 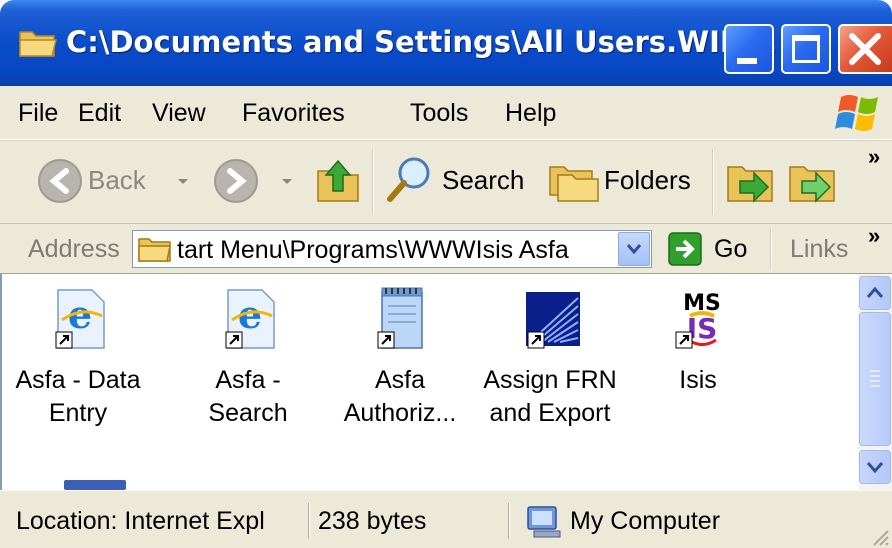 I want to click on address-field: tart Menu\Programs\WWWIsis Asfa, so click(x=392, y=249).